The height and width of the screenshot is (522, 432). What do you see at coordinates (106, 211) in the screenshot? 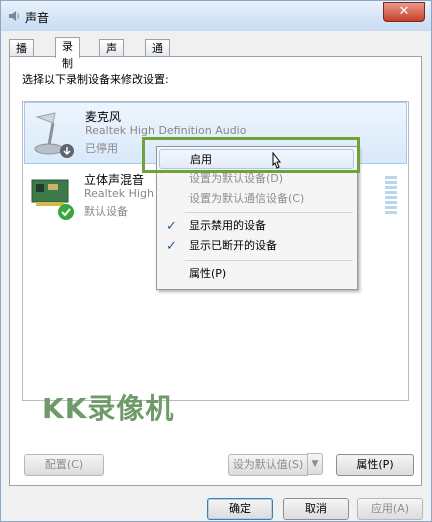
I see `device-status: 默认设备` at bounding box center [106, 211].